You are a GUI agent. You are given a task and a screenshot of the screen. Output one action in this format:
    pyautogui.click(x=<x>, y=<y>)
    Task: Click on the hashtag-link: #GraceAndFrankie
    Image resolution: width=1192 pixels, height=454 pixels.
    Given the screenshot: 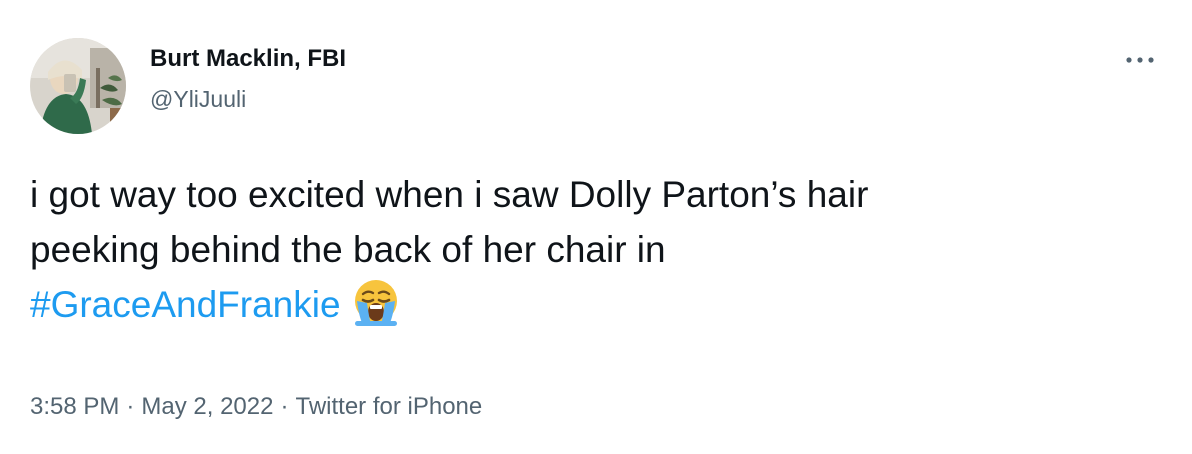 What is the action you would take?
    pyautogui.click(x=185, y=304)
    